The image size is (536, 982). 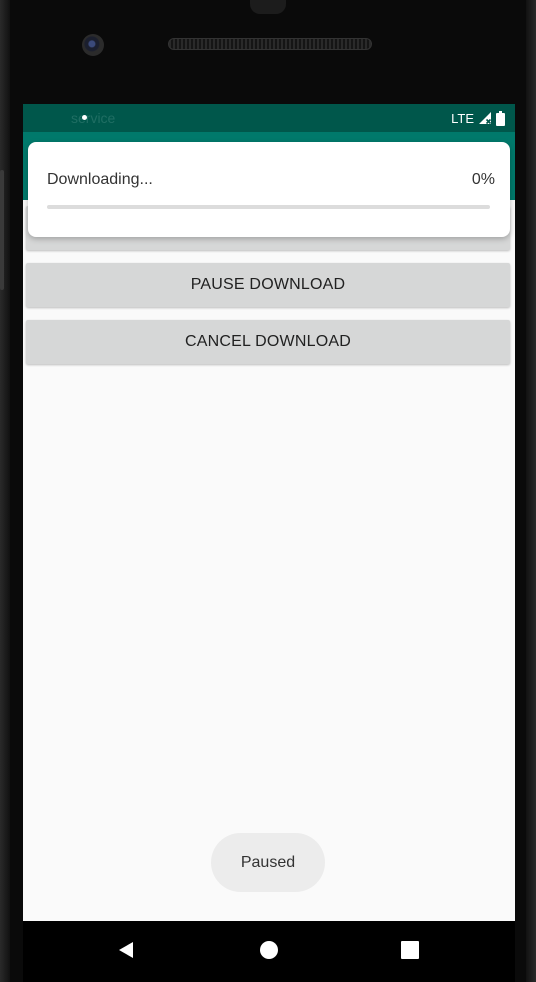 I want to click on paused-toast: Paused, so click(x=268, y=862).